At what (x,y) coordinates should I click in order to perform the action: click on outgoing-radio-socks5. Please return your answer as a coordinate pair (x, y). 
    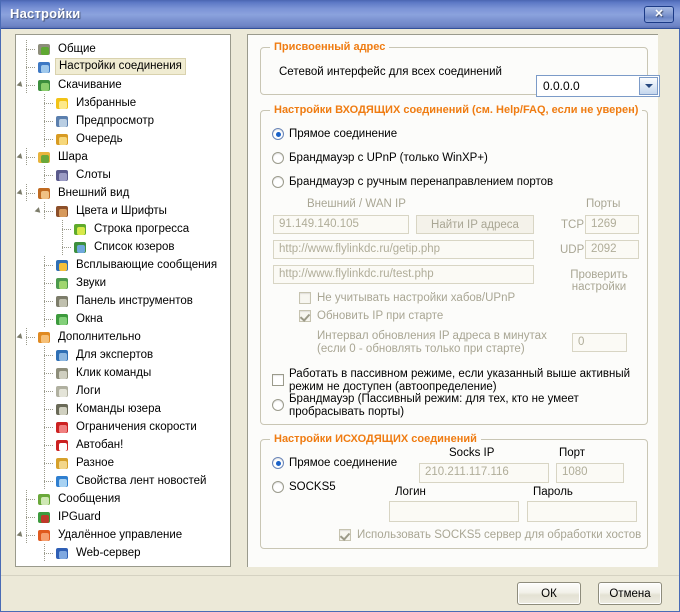
    Looking at the image, I should click on (278, 487).